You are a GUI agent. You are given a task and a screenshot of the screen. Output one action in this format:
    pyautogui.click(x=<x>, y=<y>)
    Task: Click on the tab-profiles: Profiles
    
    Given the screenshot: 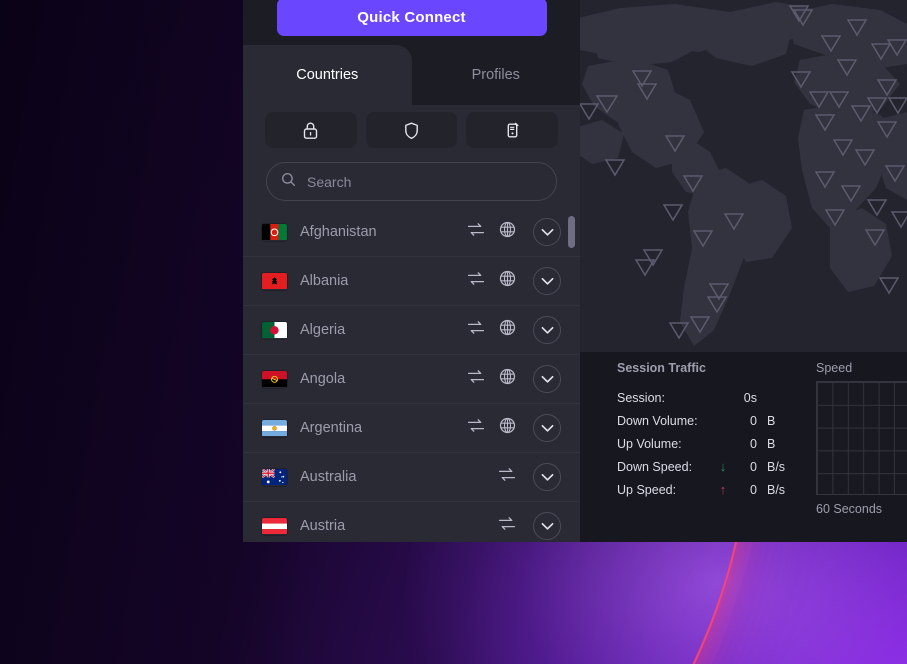 What is the action you would take?
    pyautogui.click(x=496, y=75)
    